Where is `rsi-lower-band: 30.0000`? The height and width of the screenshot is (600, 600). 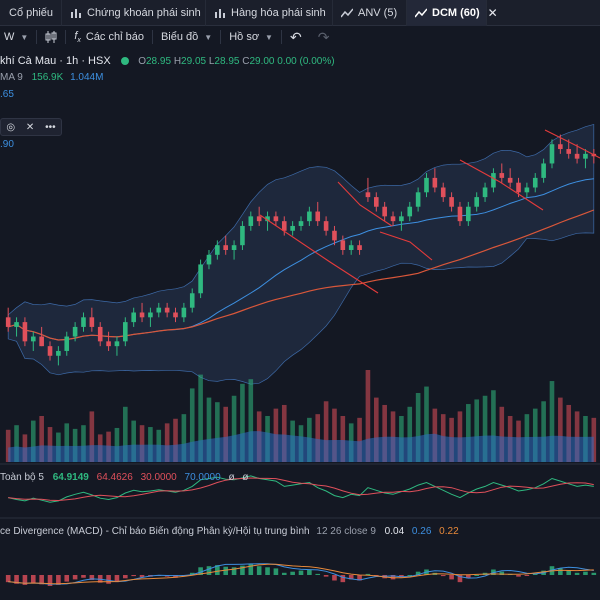 rsi-lower-band: 30.0000 is located at coordinates (158, 477).